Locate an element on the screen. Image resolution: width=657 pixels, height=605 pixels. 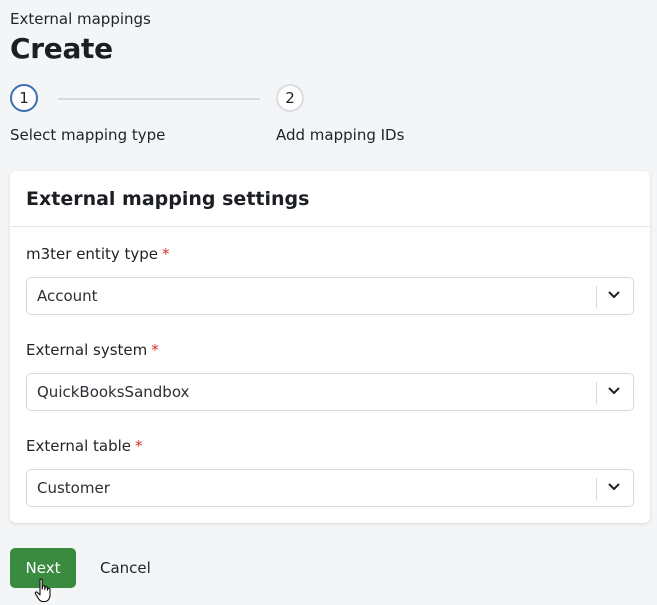
entity-type-field: m3ter entity type * Account is located at coordinates (330, 280).